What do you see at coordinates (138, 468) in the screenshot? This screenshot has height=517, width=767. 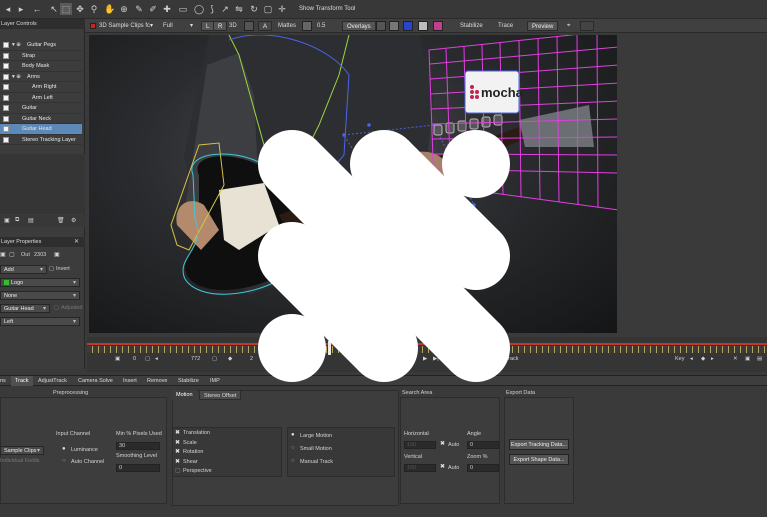 I see `smoothing-field: 0` at bounding box center [138, 468].